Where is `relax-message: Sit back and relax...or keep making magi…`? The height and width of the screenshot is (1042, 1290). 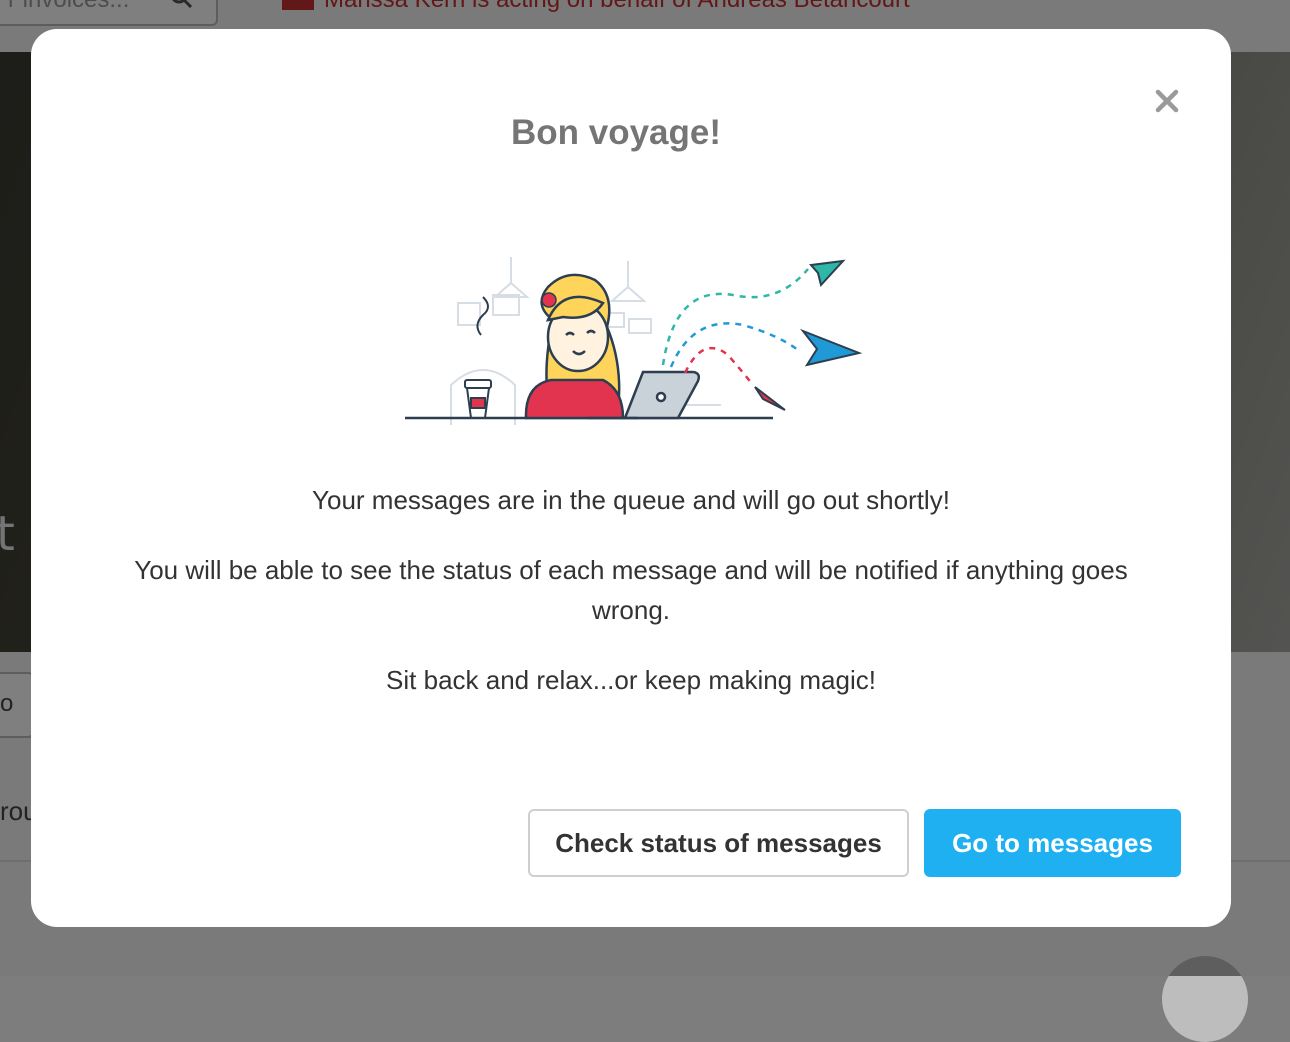
relax-message: Sit back and relax...or keep making magi… is located at coordinates (631, 680).